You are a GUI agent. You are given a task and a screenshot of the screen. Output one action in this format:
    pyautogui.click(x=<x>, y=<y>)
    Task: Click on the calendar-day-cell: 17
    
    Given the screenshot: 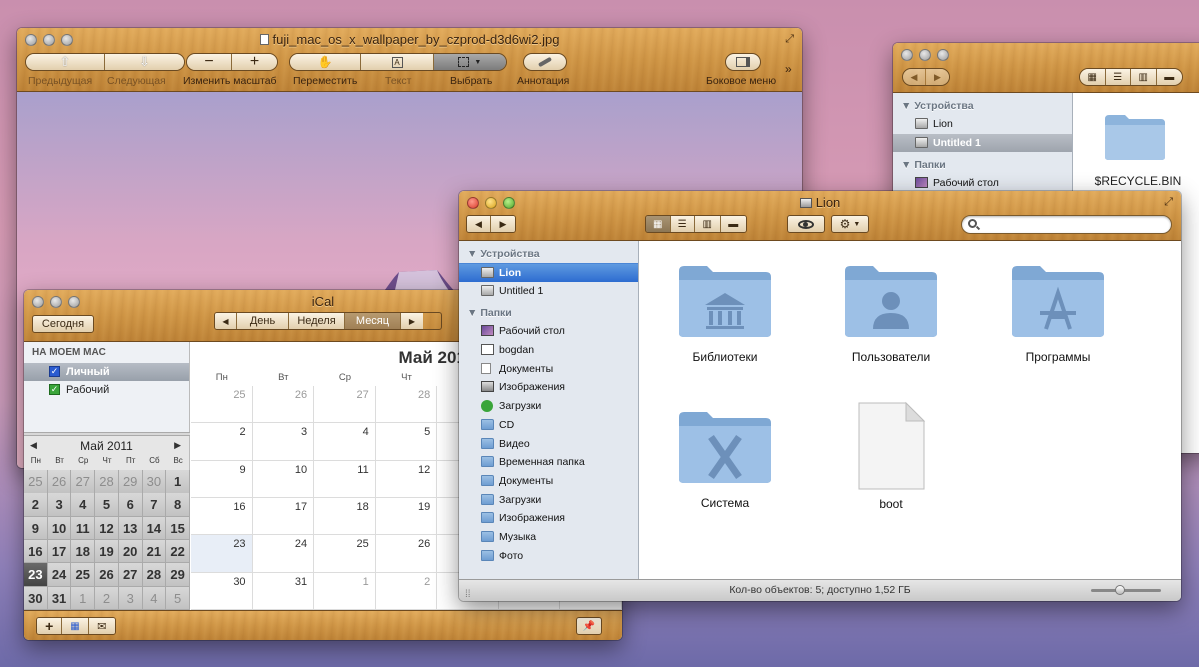 What is the action you would take?
    pyautogui.click(x=283, y=517)
    